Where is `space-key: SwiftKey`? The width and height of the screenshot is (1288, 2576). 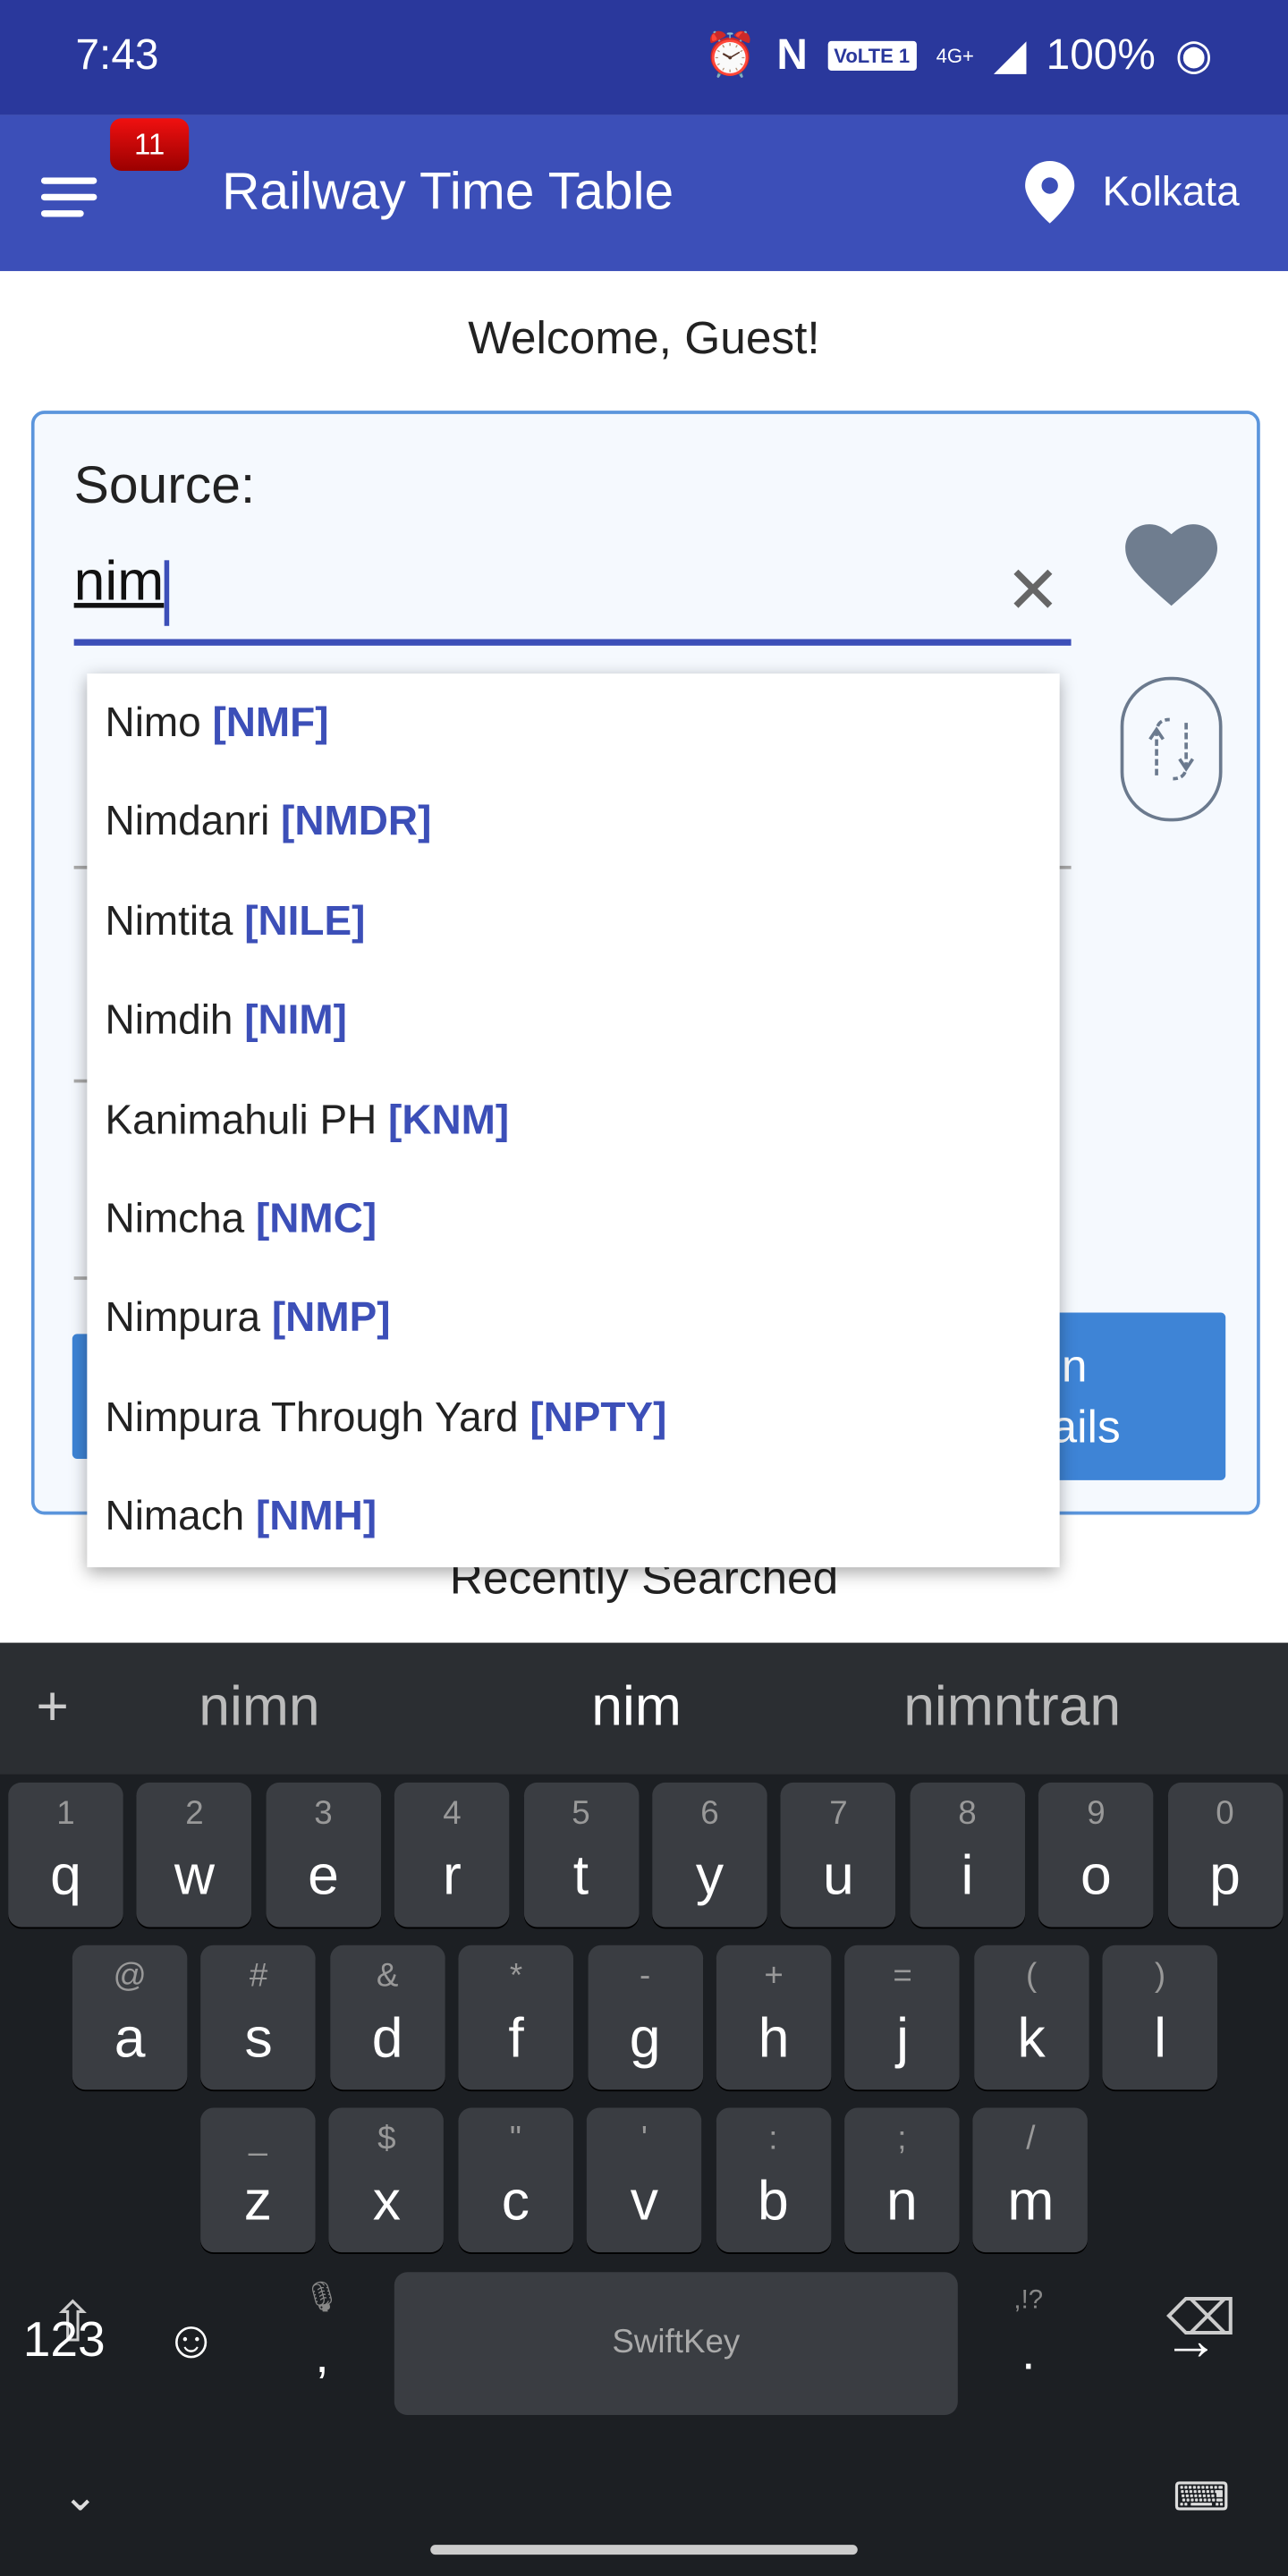 space-key: SwiftKey is located at coordinates (676, 2343).